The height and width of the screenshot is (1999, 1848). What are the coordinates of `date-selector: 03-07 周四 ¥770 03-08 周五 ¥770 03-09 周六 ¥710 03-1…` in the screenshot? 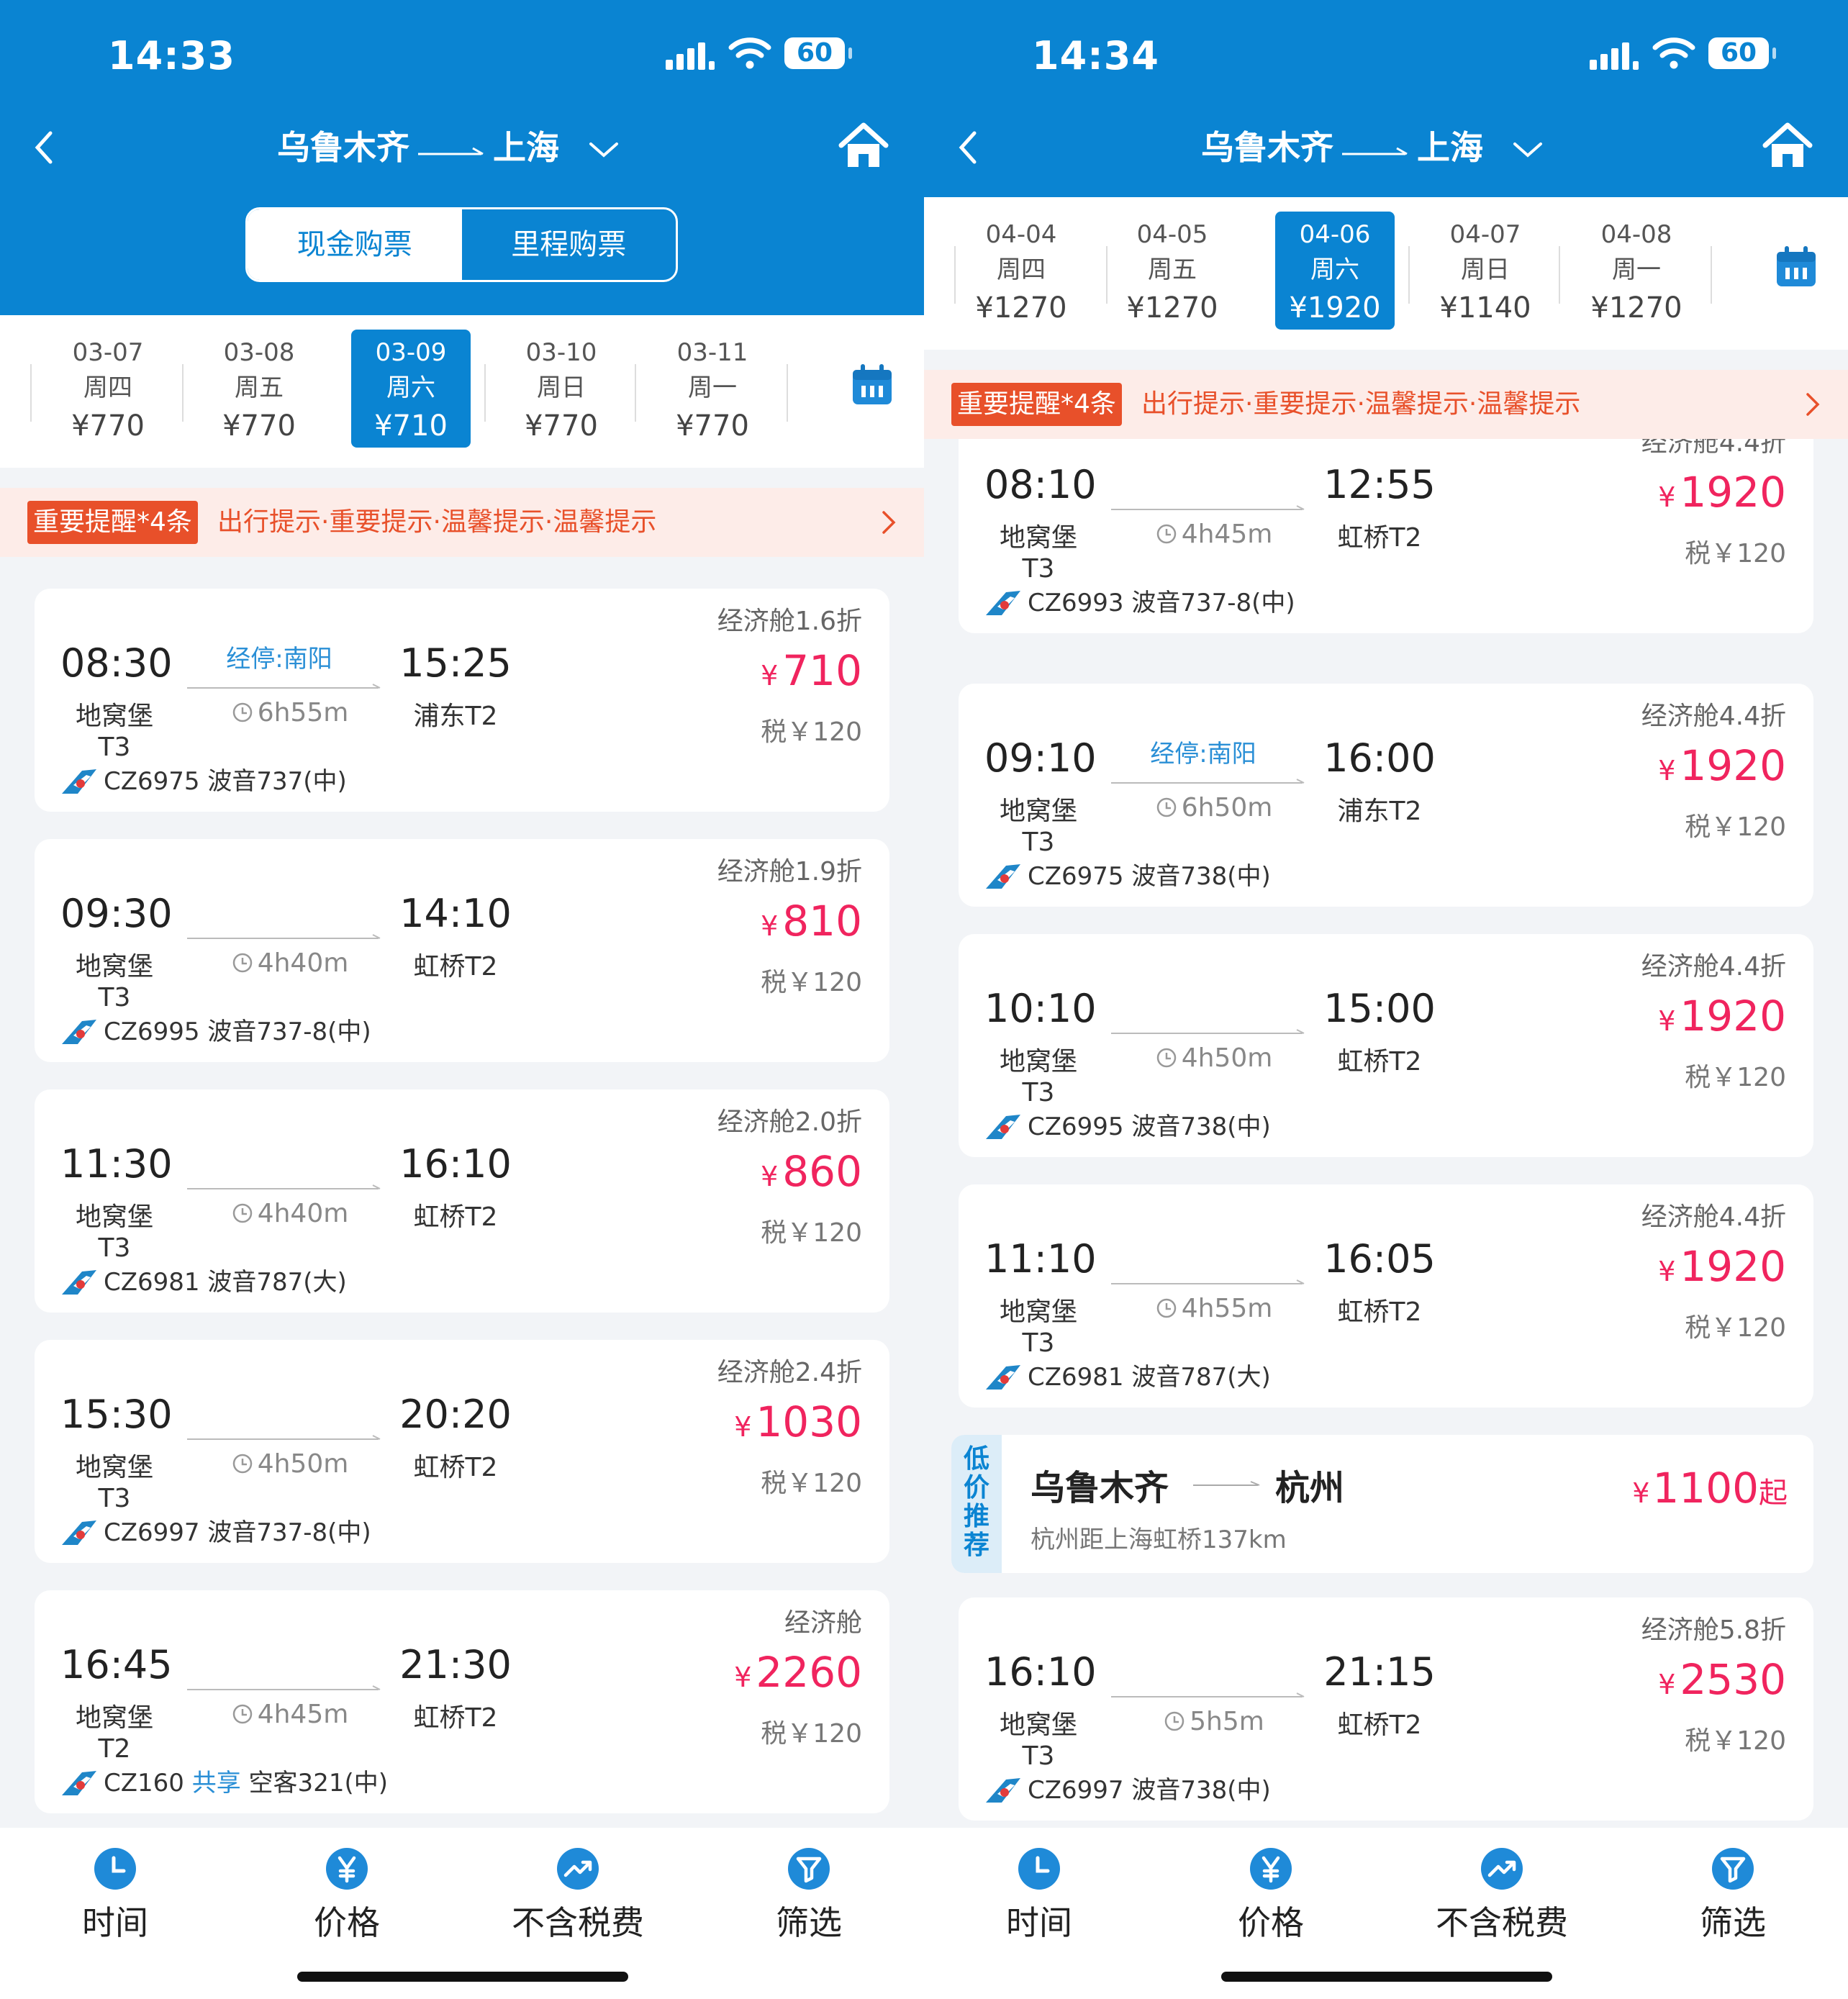 It's located at (462, 391).